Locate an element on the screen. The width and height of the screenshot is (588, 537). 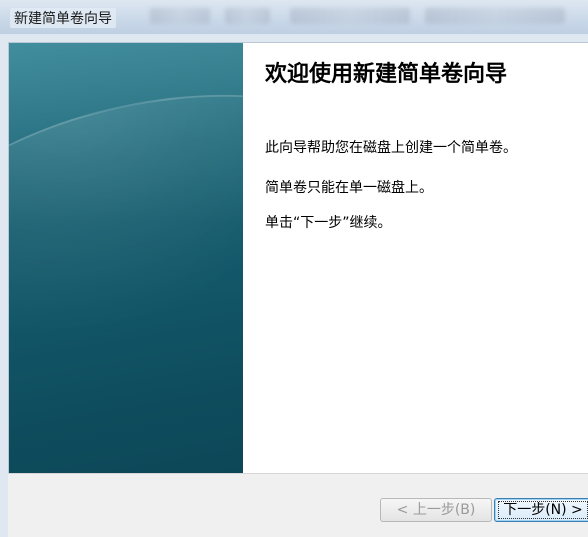
welcome-paragraph: 此向导帮助您在磁盘上创建一个简单卷。 is located at coordinates (391, 148).